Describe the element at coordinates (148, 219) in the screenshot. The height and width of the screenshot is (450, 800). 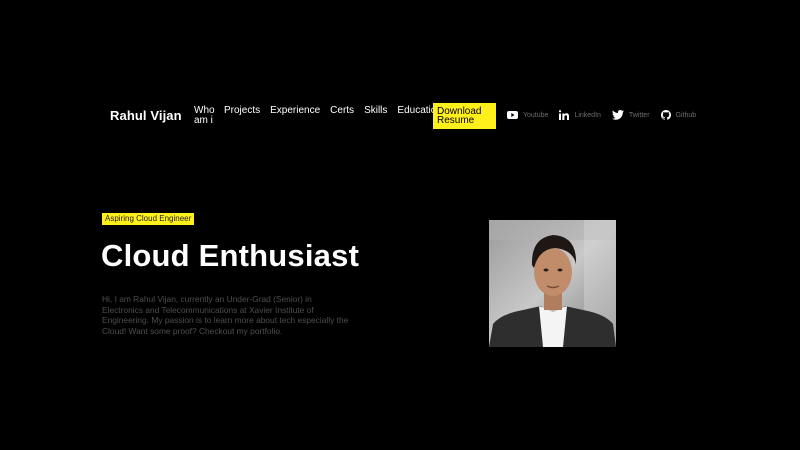
I see `role-badge: Aspiring Cloud Engineer` at that location.